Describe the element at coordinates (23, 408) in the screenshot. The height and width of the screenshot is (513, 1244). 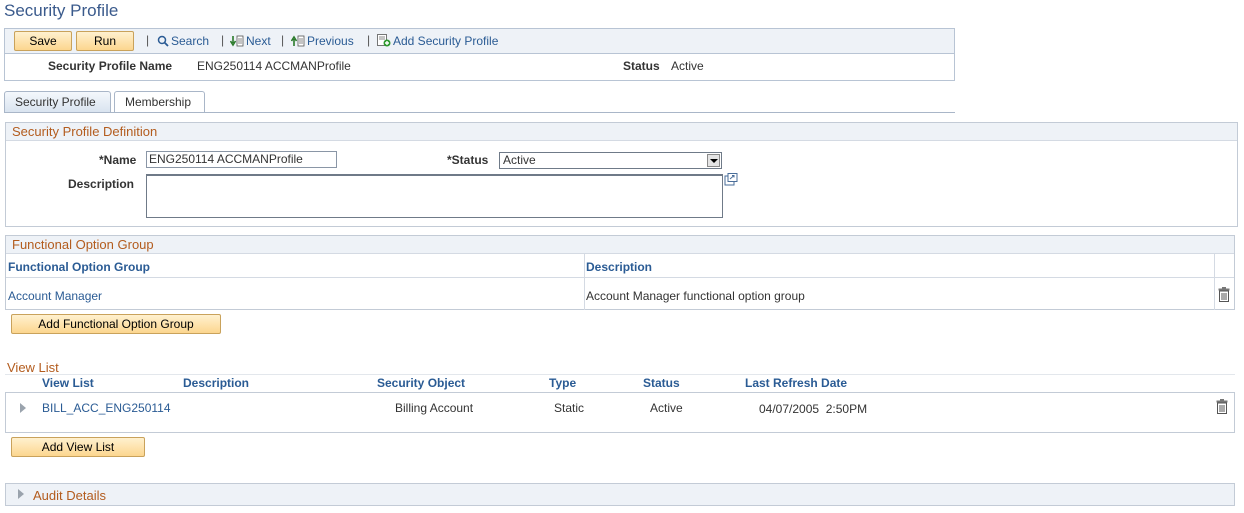
I see `expand-row-icon` at that location.